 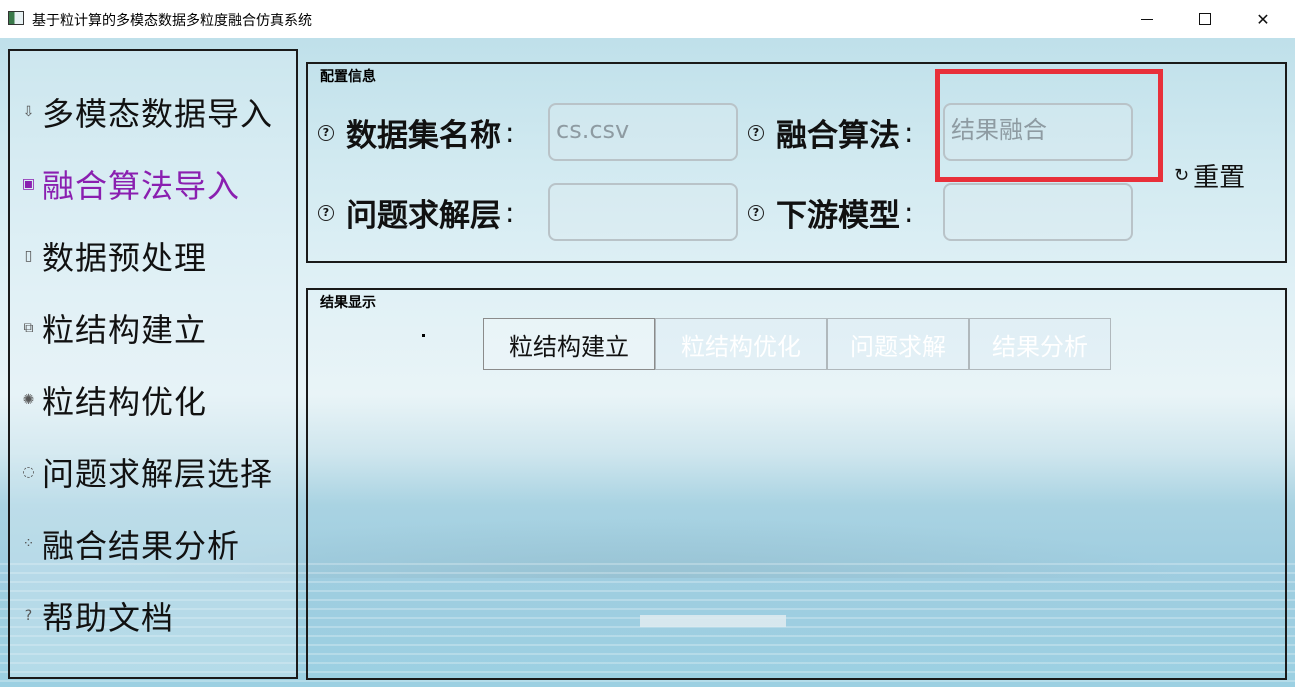 What do you see at coordinates (172, 21) in the screenshot?
I see `window-title: 基于粒计算的多模态数据多粒度融合仿真系统` at bounding box center [172, 21].